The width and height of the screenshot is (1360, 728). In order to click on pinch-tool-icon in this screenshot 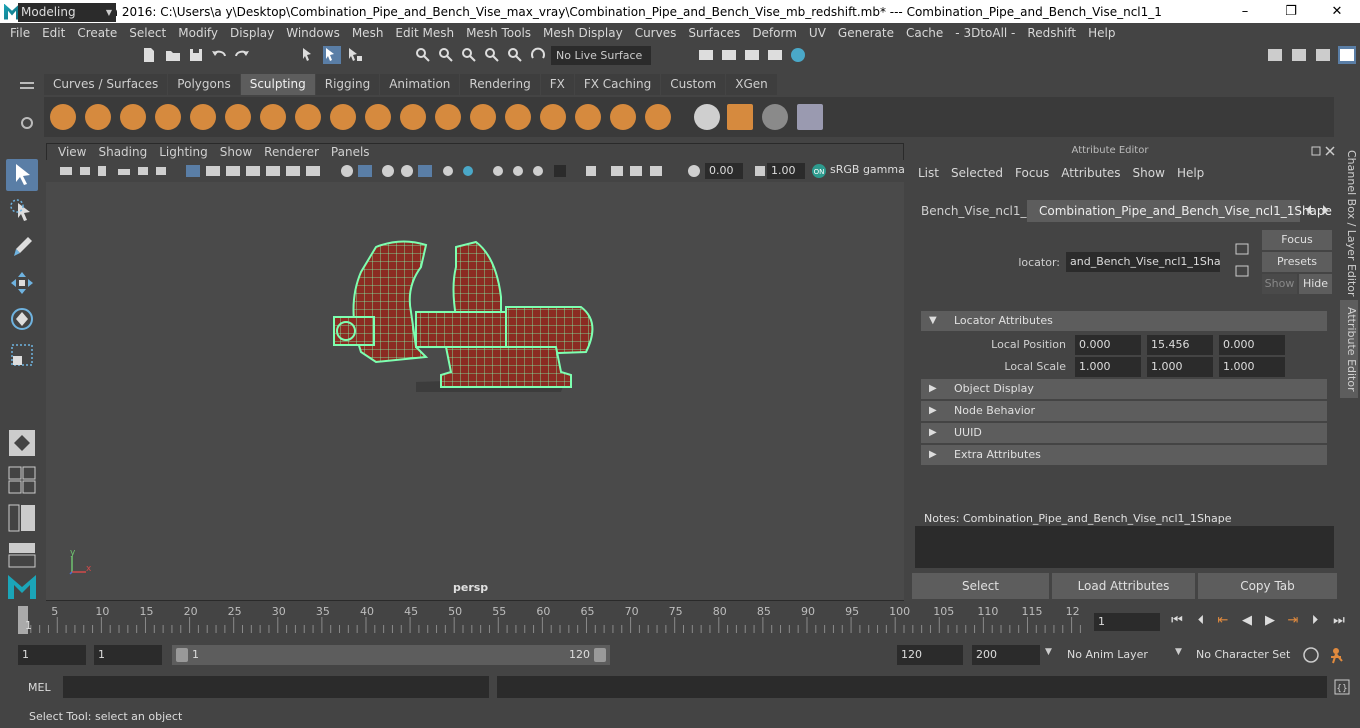, I will do `click(203, 117)`.